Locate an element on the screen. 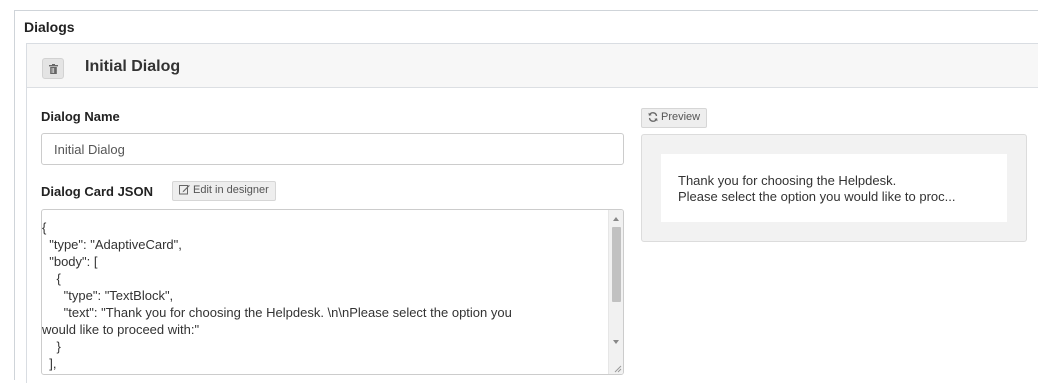 The image size is (1038, 383). scroll-up-arrow is located at coordinates (616, 219).